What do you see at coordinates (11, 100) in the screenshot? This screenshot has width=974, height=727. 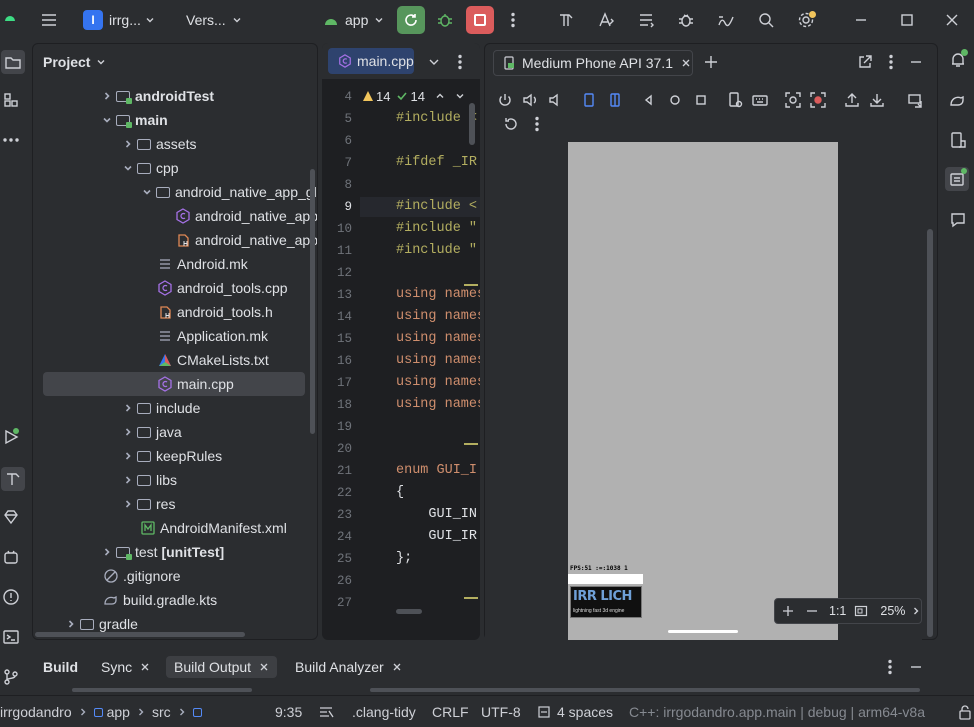 I see `structure-icon` at bounding box center [11, 100].